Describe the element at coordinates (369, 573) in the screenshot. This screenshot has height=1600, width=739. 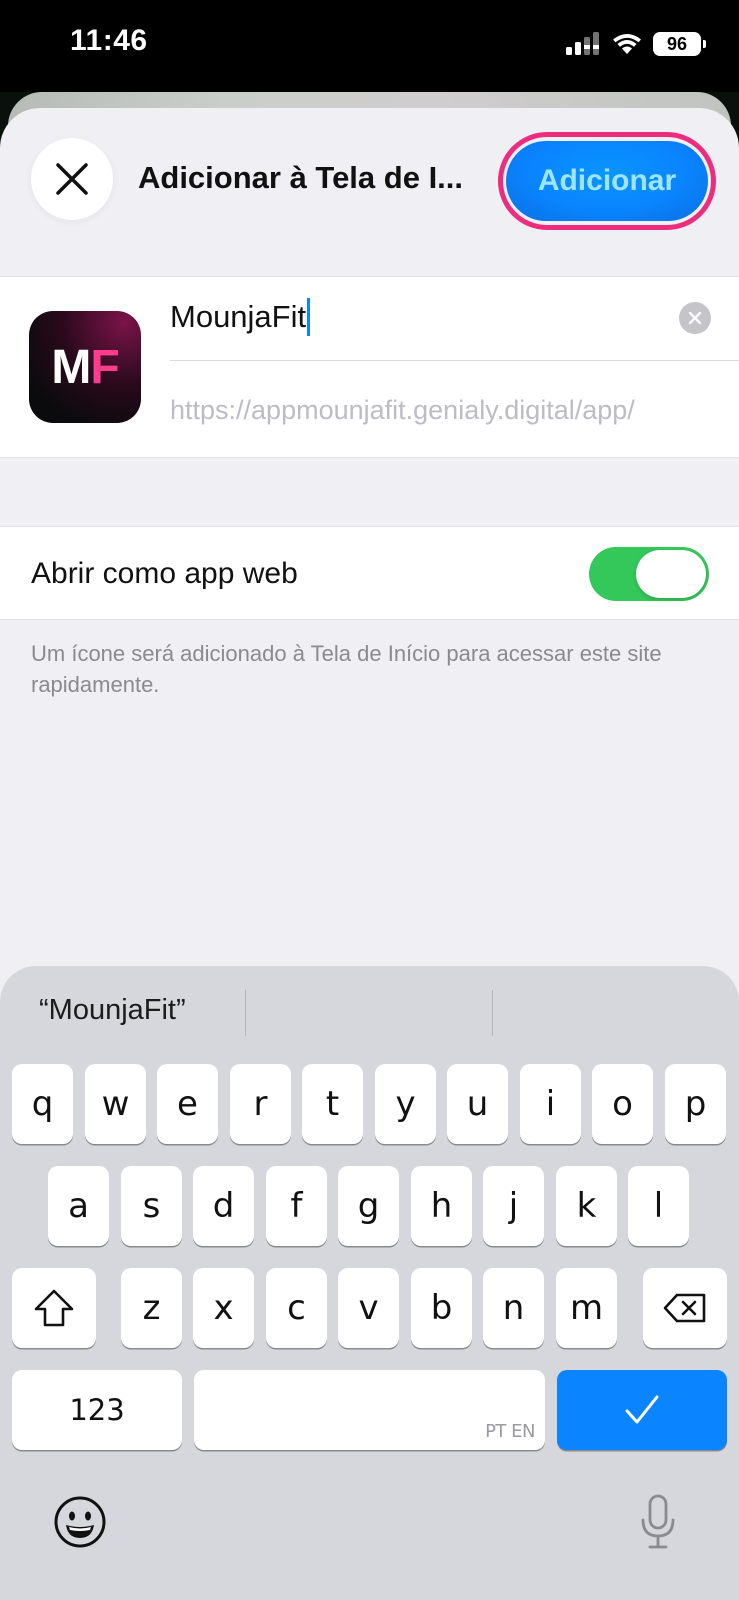
I see `open-as-web-app-row: Abrir como app web` at that location.